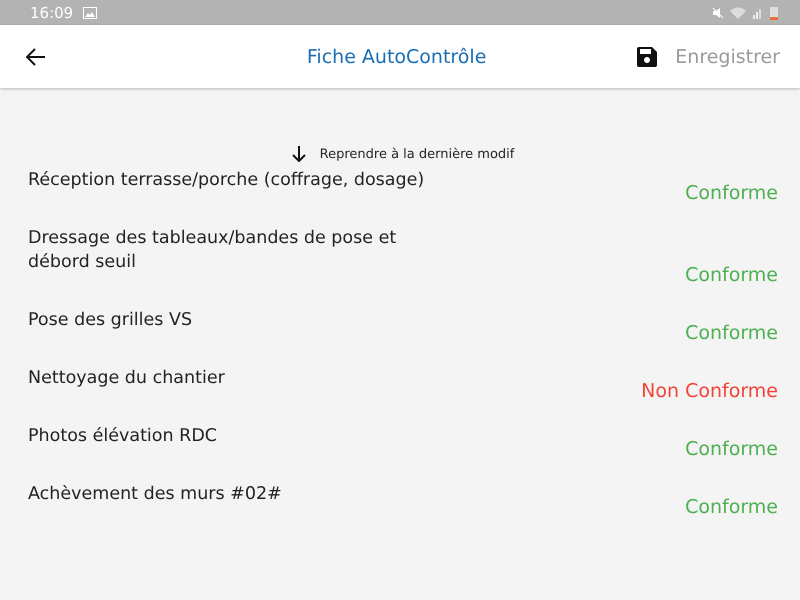 Image resolution: width=800 pixels, height=600 pixels. I want to click on resume-link: Reprendre à la dernière modif, so click(403, 154).